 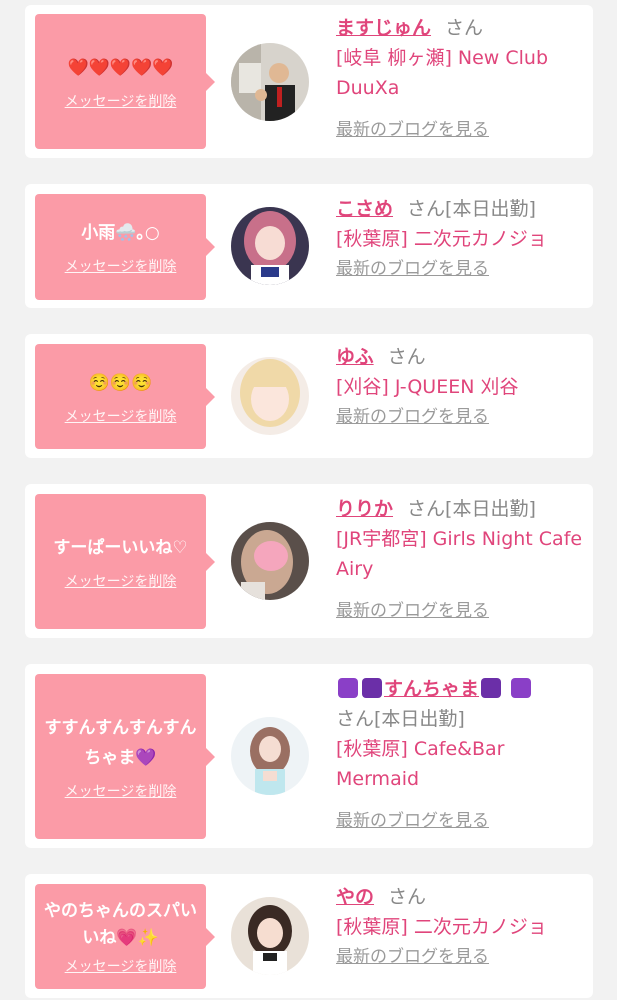 I want to click on name-line: やの さん, so click(x=461, y=897).